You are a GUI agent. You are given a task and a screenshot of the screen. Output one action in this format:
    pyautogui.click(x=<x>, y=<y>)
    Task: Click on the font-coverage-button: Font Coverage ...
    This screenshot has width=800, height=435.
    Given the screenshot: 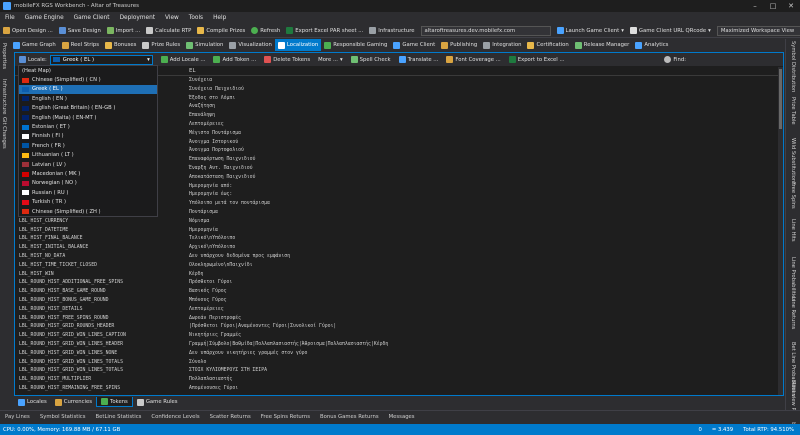 What is the action you would take?
    pyautogui.click(x=473, y=59)
    